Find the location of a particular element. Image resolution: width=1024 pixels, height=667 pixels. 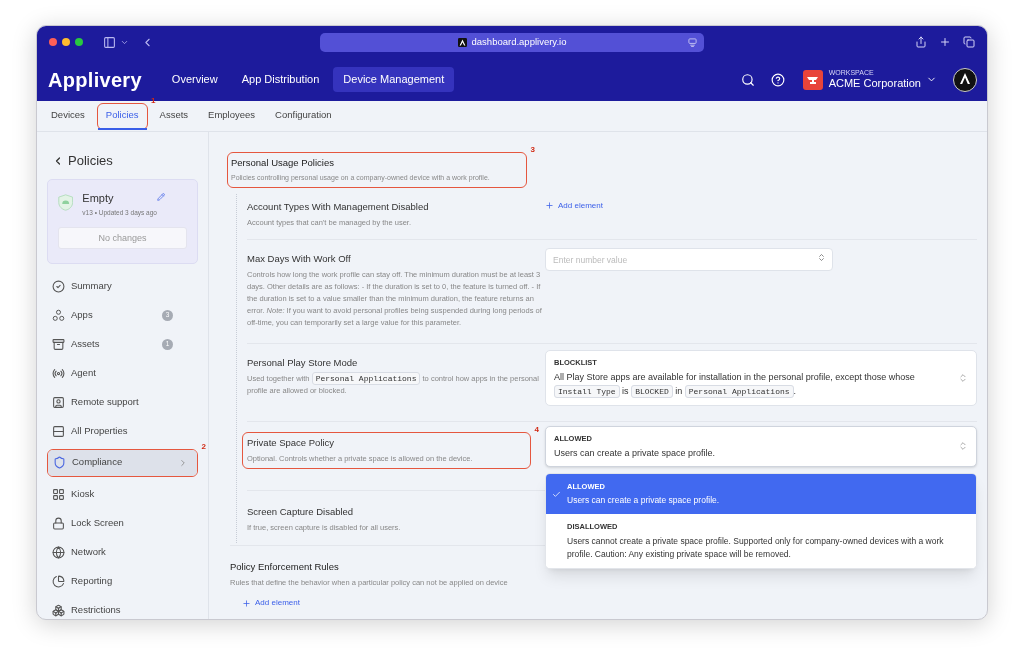

logo-icon is located at coordinates (462, 42).